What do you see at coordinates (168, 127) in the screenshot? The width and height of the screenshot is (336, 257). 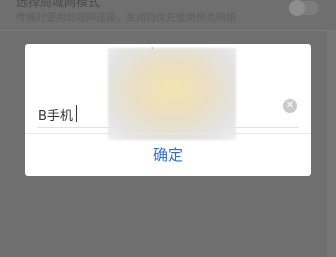 I see `input-underline` at bounding box center [168, 127].